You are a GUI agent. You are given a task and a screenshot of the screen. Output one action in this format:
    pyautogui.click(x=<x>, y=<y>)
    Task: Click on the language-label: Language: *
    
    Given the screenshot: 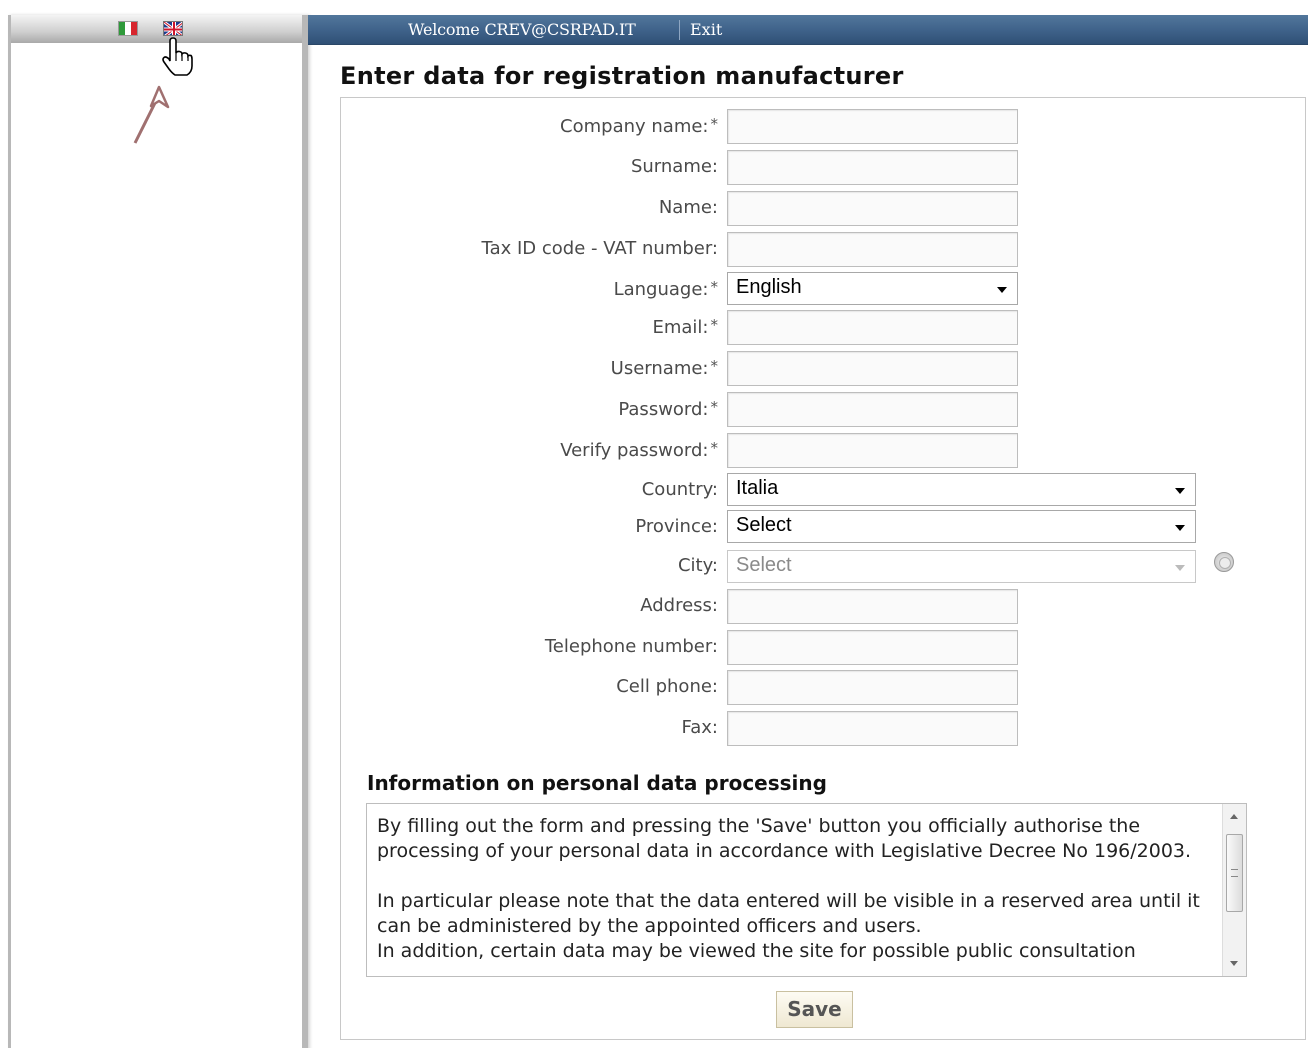 What is the action you would take?
    pyautogui.click(x=665, y=289)
    